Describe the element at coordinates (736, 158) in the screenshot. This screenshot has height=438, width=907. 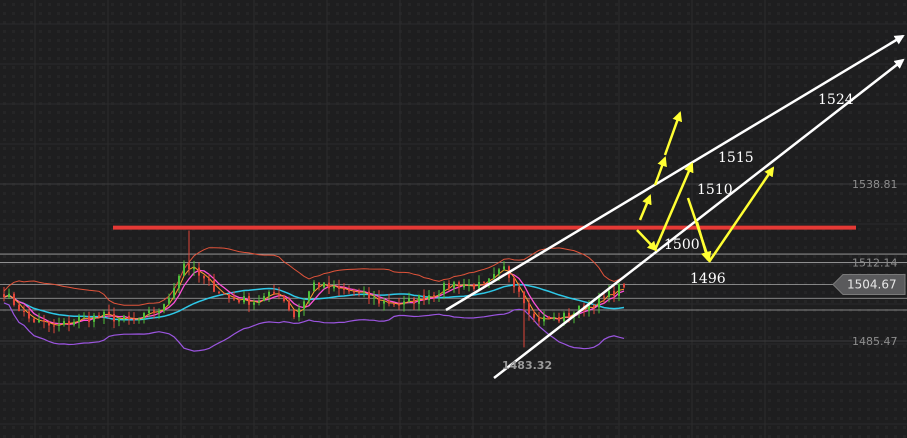
I see `level-label: 1515` at that location.